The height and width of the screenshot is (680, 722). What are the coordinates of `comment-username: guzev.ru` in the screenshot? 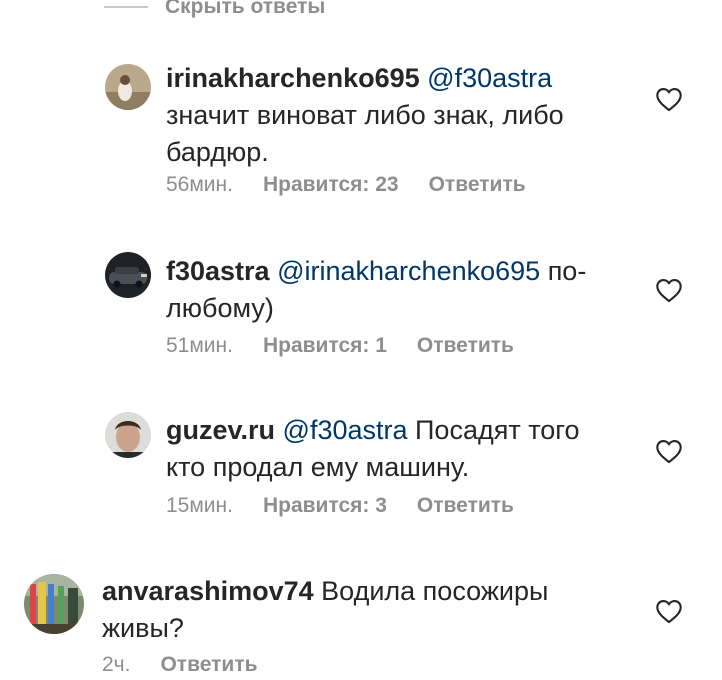 It's located at (220, 430).